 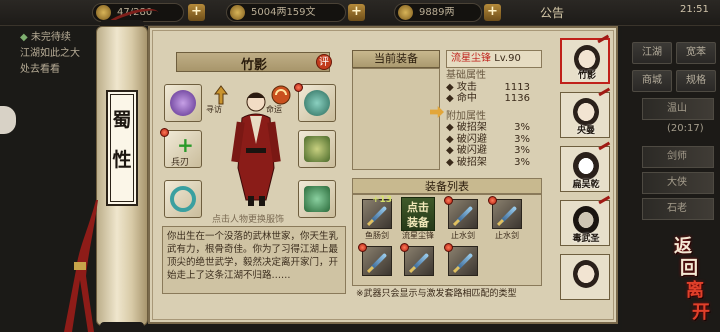 What do you see at coordinates (396, 119) in the screenshot?
I see `current-equip-box` at bounding box center [396, 119].